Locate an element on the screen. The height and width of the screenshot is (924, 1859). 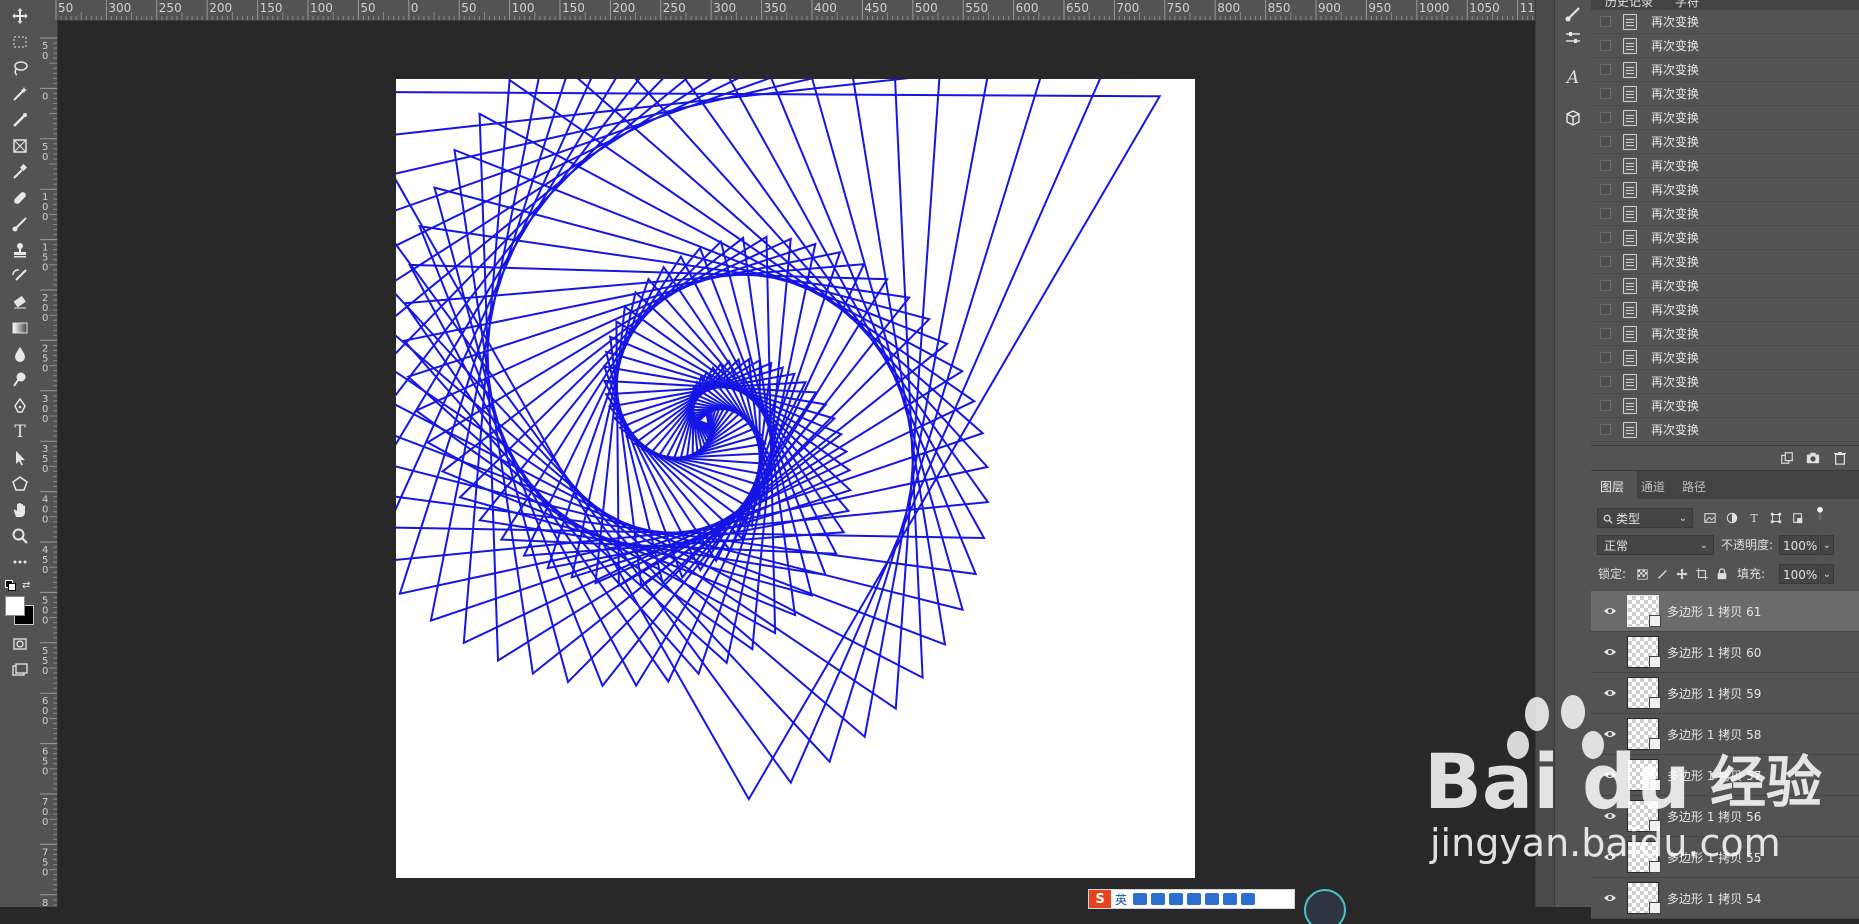
move-icon is located at coordinates (20, 16).